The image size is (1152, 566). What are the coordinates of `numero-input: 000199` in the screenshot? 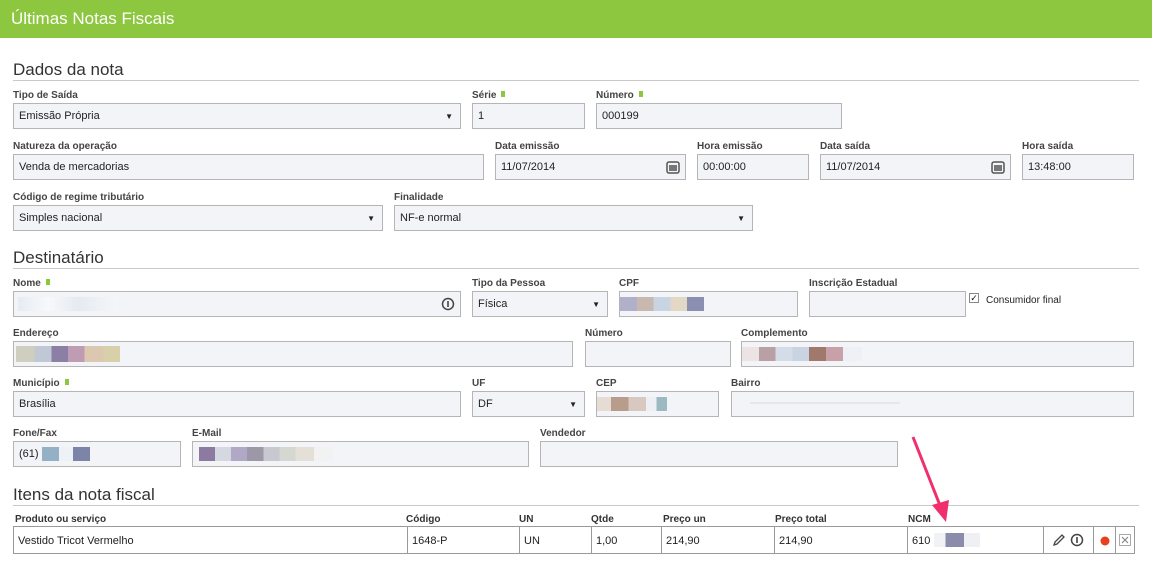 It's located at (719, 116).